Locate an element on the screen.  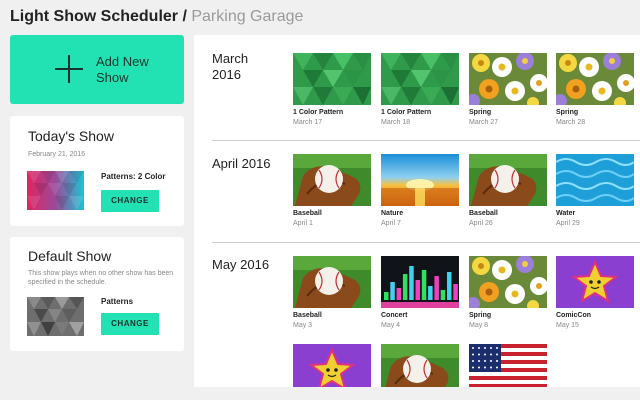
todays-show-pattern: Patterns: 2 Color is located at coordinates (133, 176).